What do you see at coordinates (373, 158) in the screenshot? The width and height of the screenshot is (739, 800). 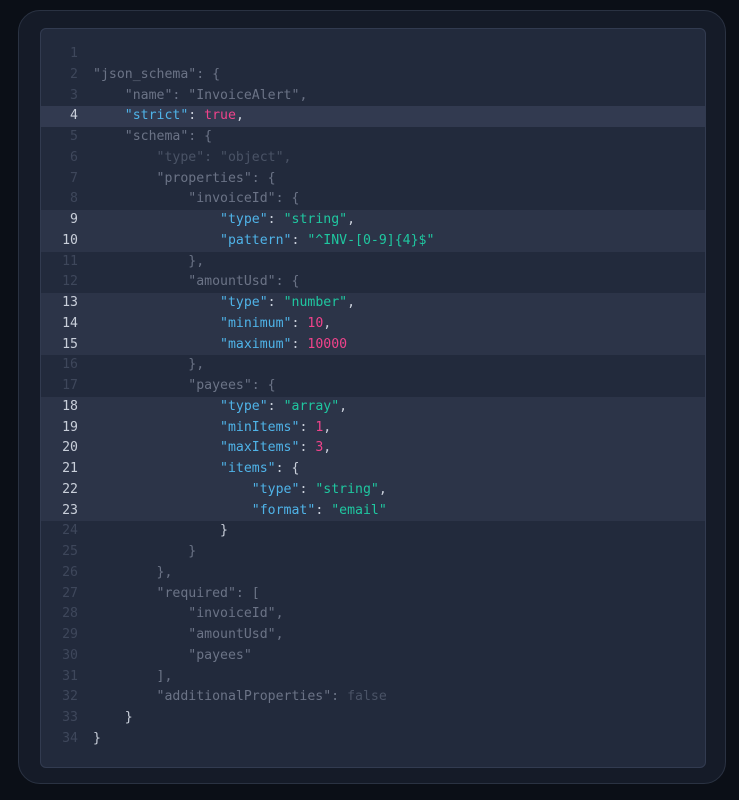 I see `code-line: 6 "type": "object",` at bounding box center [373, 158].